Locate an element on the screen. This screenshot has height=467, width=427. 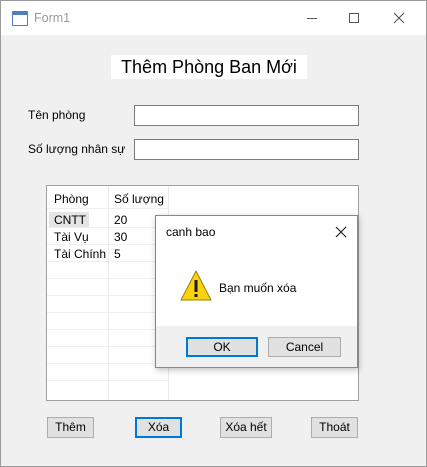
name-field is located at coordinates (246, 115).